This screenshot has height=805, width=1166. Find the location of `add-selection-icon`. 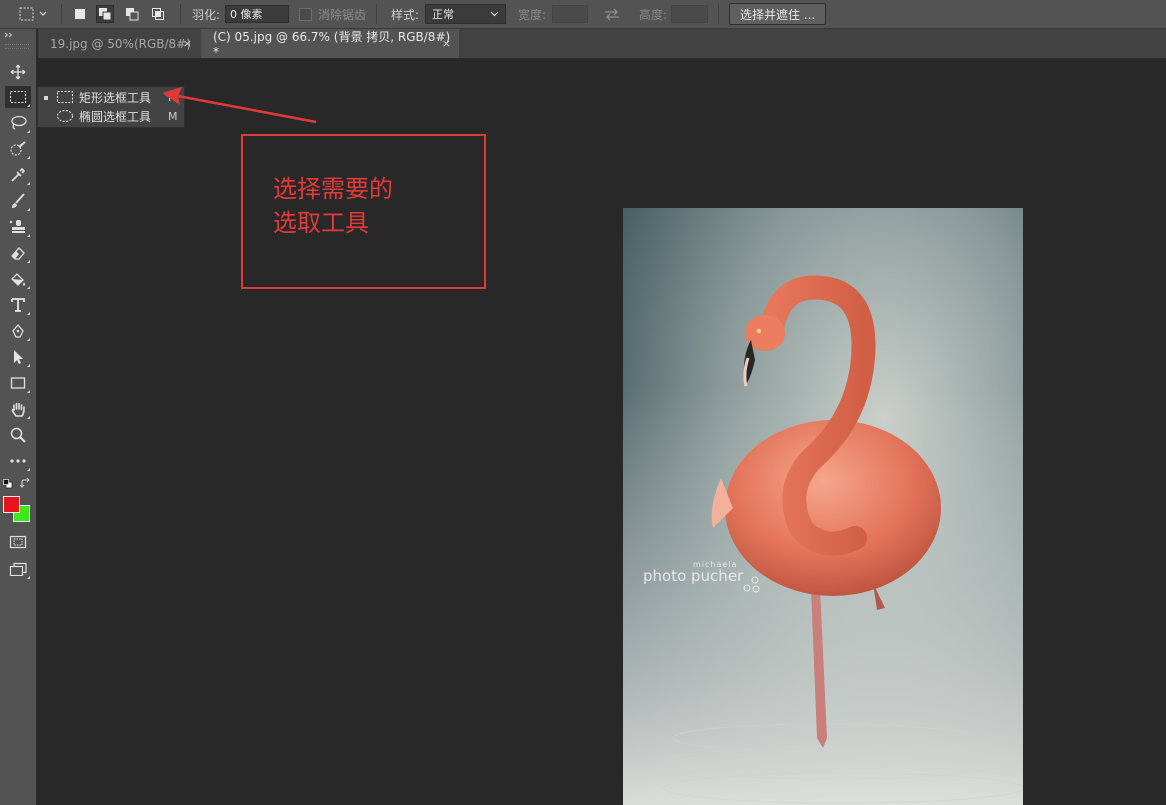

add-selection-icon is located at coordinates (105, 14).